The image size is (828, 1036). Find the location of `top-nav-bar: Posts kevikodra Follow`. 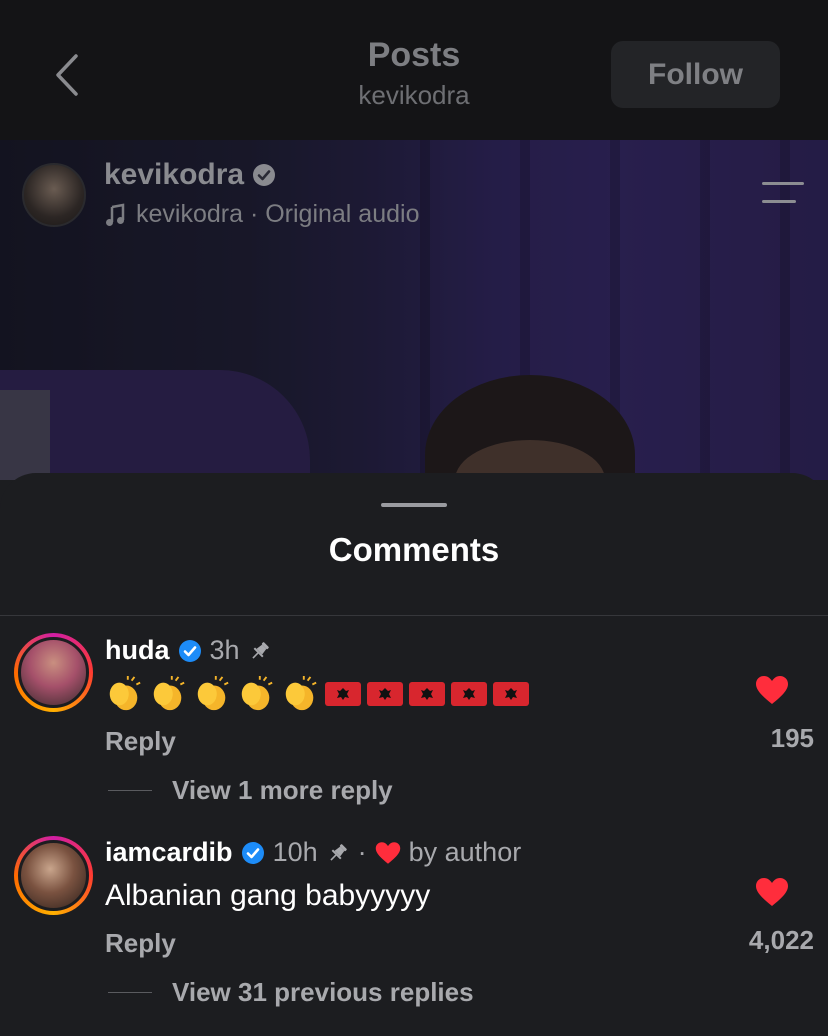

top-nav-bar: Posts kevikodra Follow is located at coordinates (414, 70).